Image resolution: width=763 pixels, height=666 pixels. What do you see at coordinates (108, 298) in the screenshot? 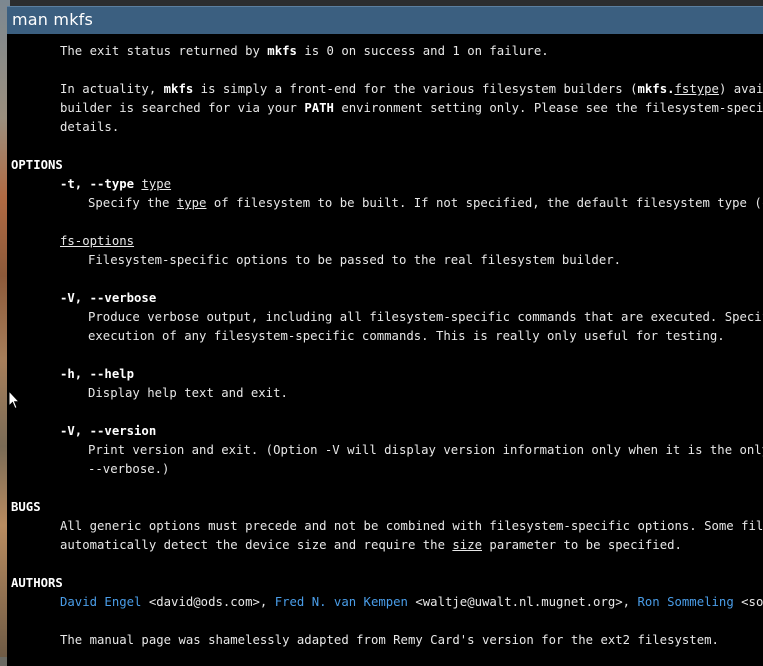
I see `opt-verbose-flag: -V, --verbose` at bounding box center [108, 298].